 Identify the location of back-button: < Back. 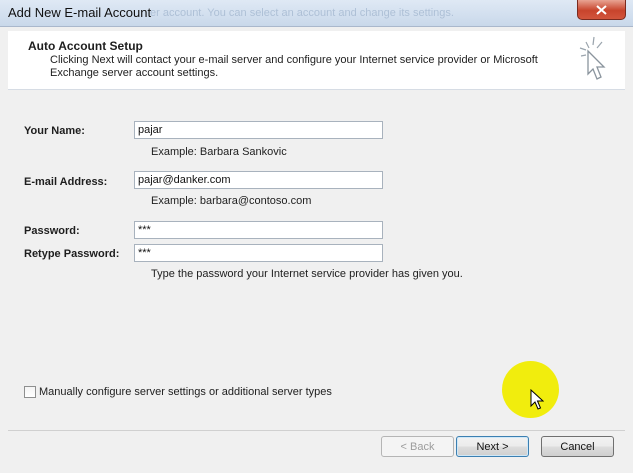
(417, 446).